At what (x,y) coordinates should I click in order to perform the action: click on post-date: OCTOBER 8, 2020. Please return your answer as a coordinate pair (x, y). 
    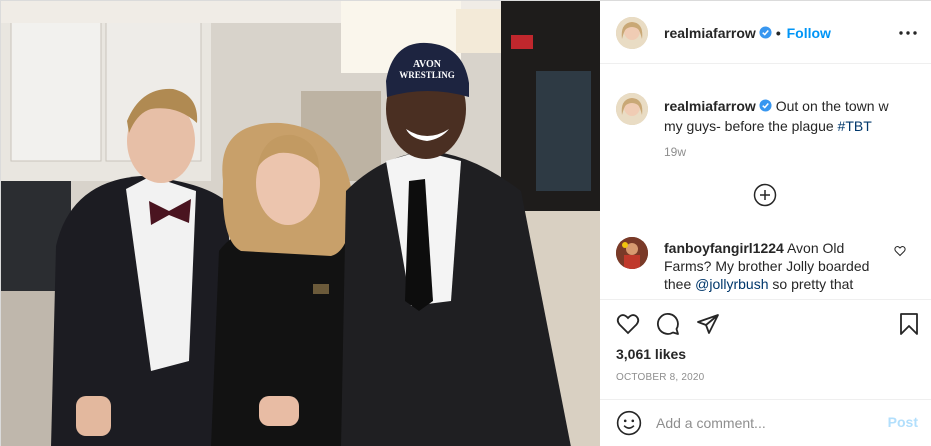
    Looking at the image, I should click on (660, 377).